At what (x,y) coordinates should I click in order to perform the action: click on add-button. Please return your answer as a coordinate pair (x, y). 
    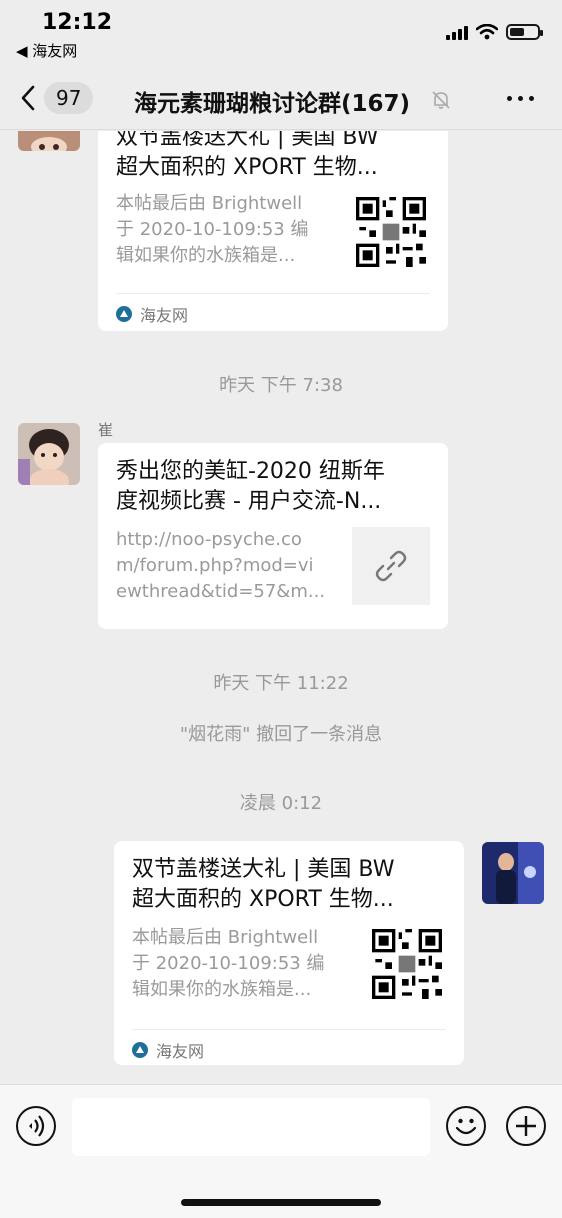
    Looking at the image, I should click on (526, 1126).